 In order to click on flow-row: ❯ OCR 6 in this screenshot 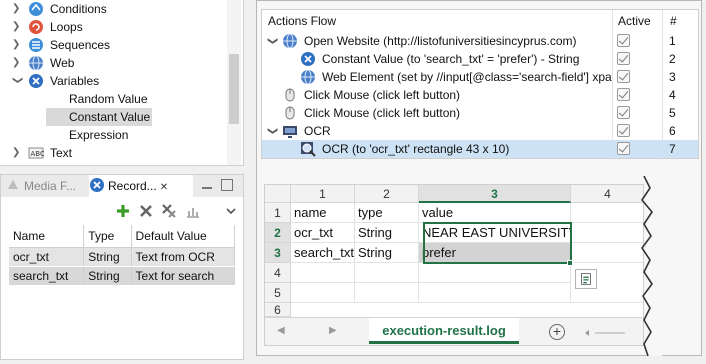, I will do `click(480, 131)`.